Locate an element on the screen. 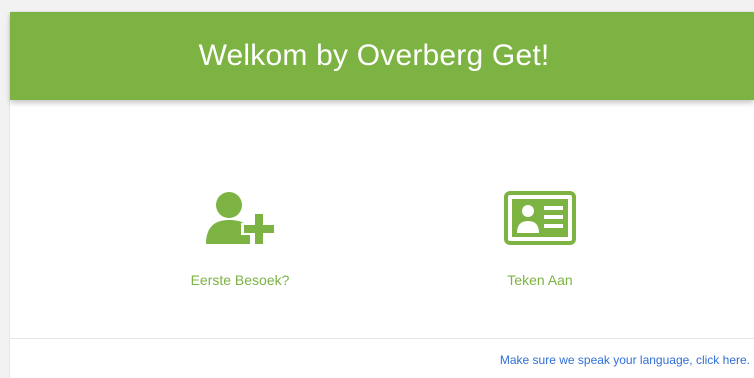 The image size is (754, 378). page-title: Welkom by Overberg Get! is located at coordinates (374, 55).